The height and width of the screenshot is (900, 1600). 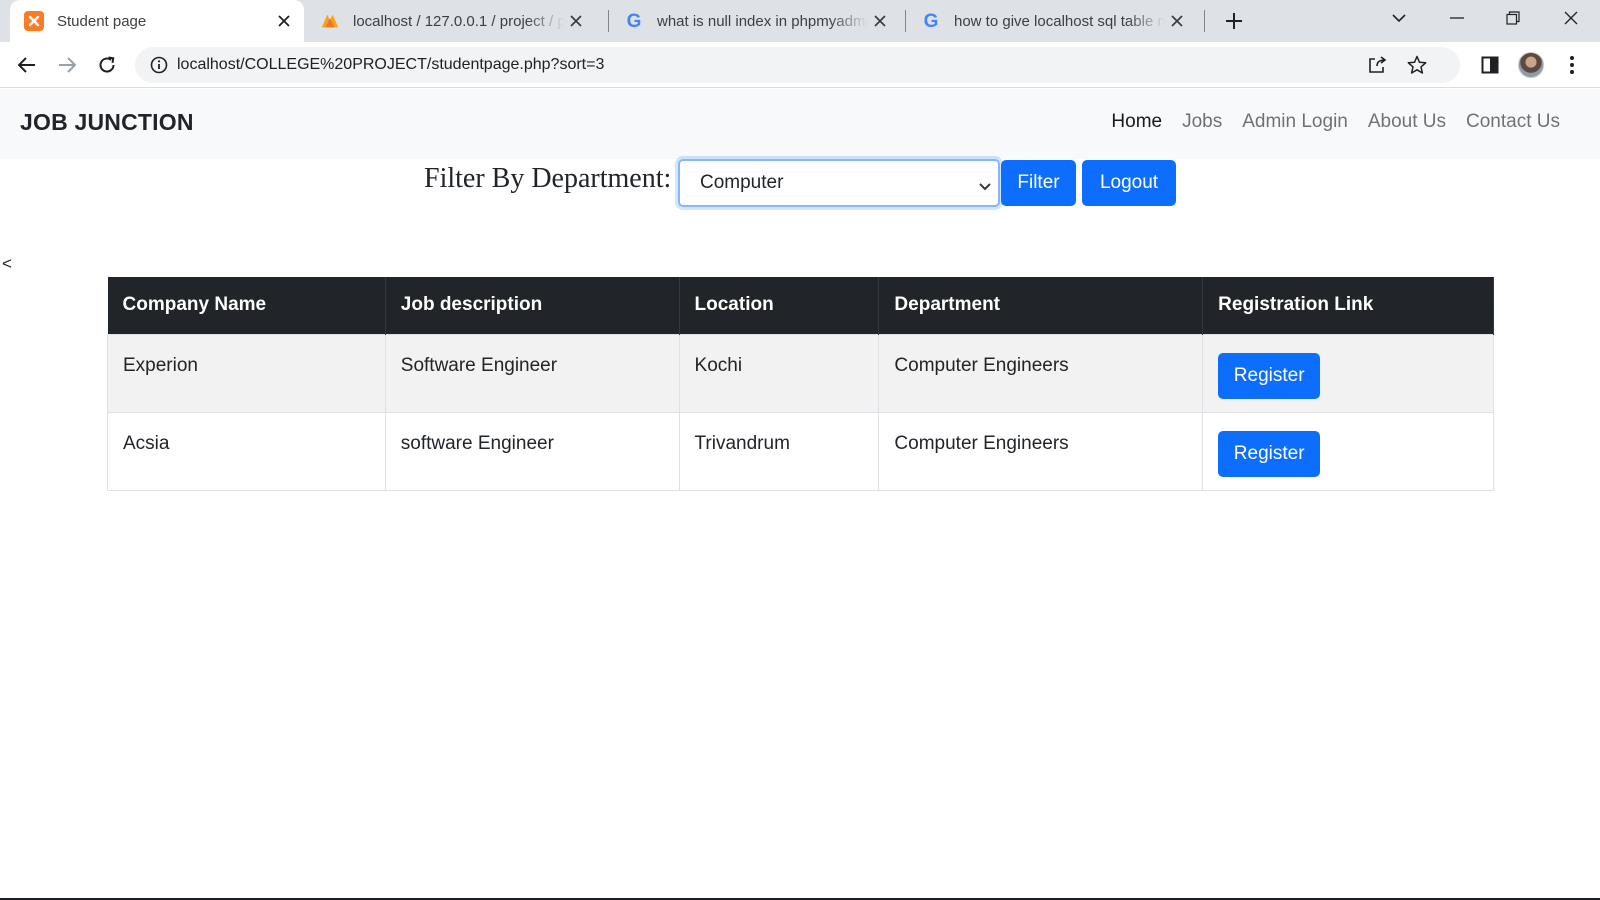 I want to click on header-location: Location, so click(x=779, y=305).